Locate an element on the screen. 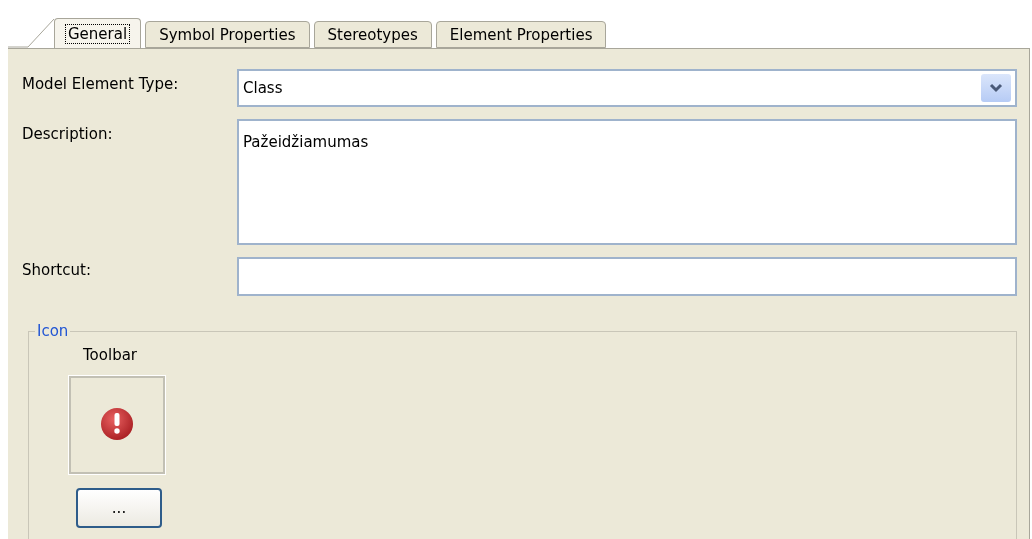 Image resolution: width=1032 pixels, height=539 pixels. group-title: Icon is located at coordinates (53, 331).